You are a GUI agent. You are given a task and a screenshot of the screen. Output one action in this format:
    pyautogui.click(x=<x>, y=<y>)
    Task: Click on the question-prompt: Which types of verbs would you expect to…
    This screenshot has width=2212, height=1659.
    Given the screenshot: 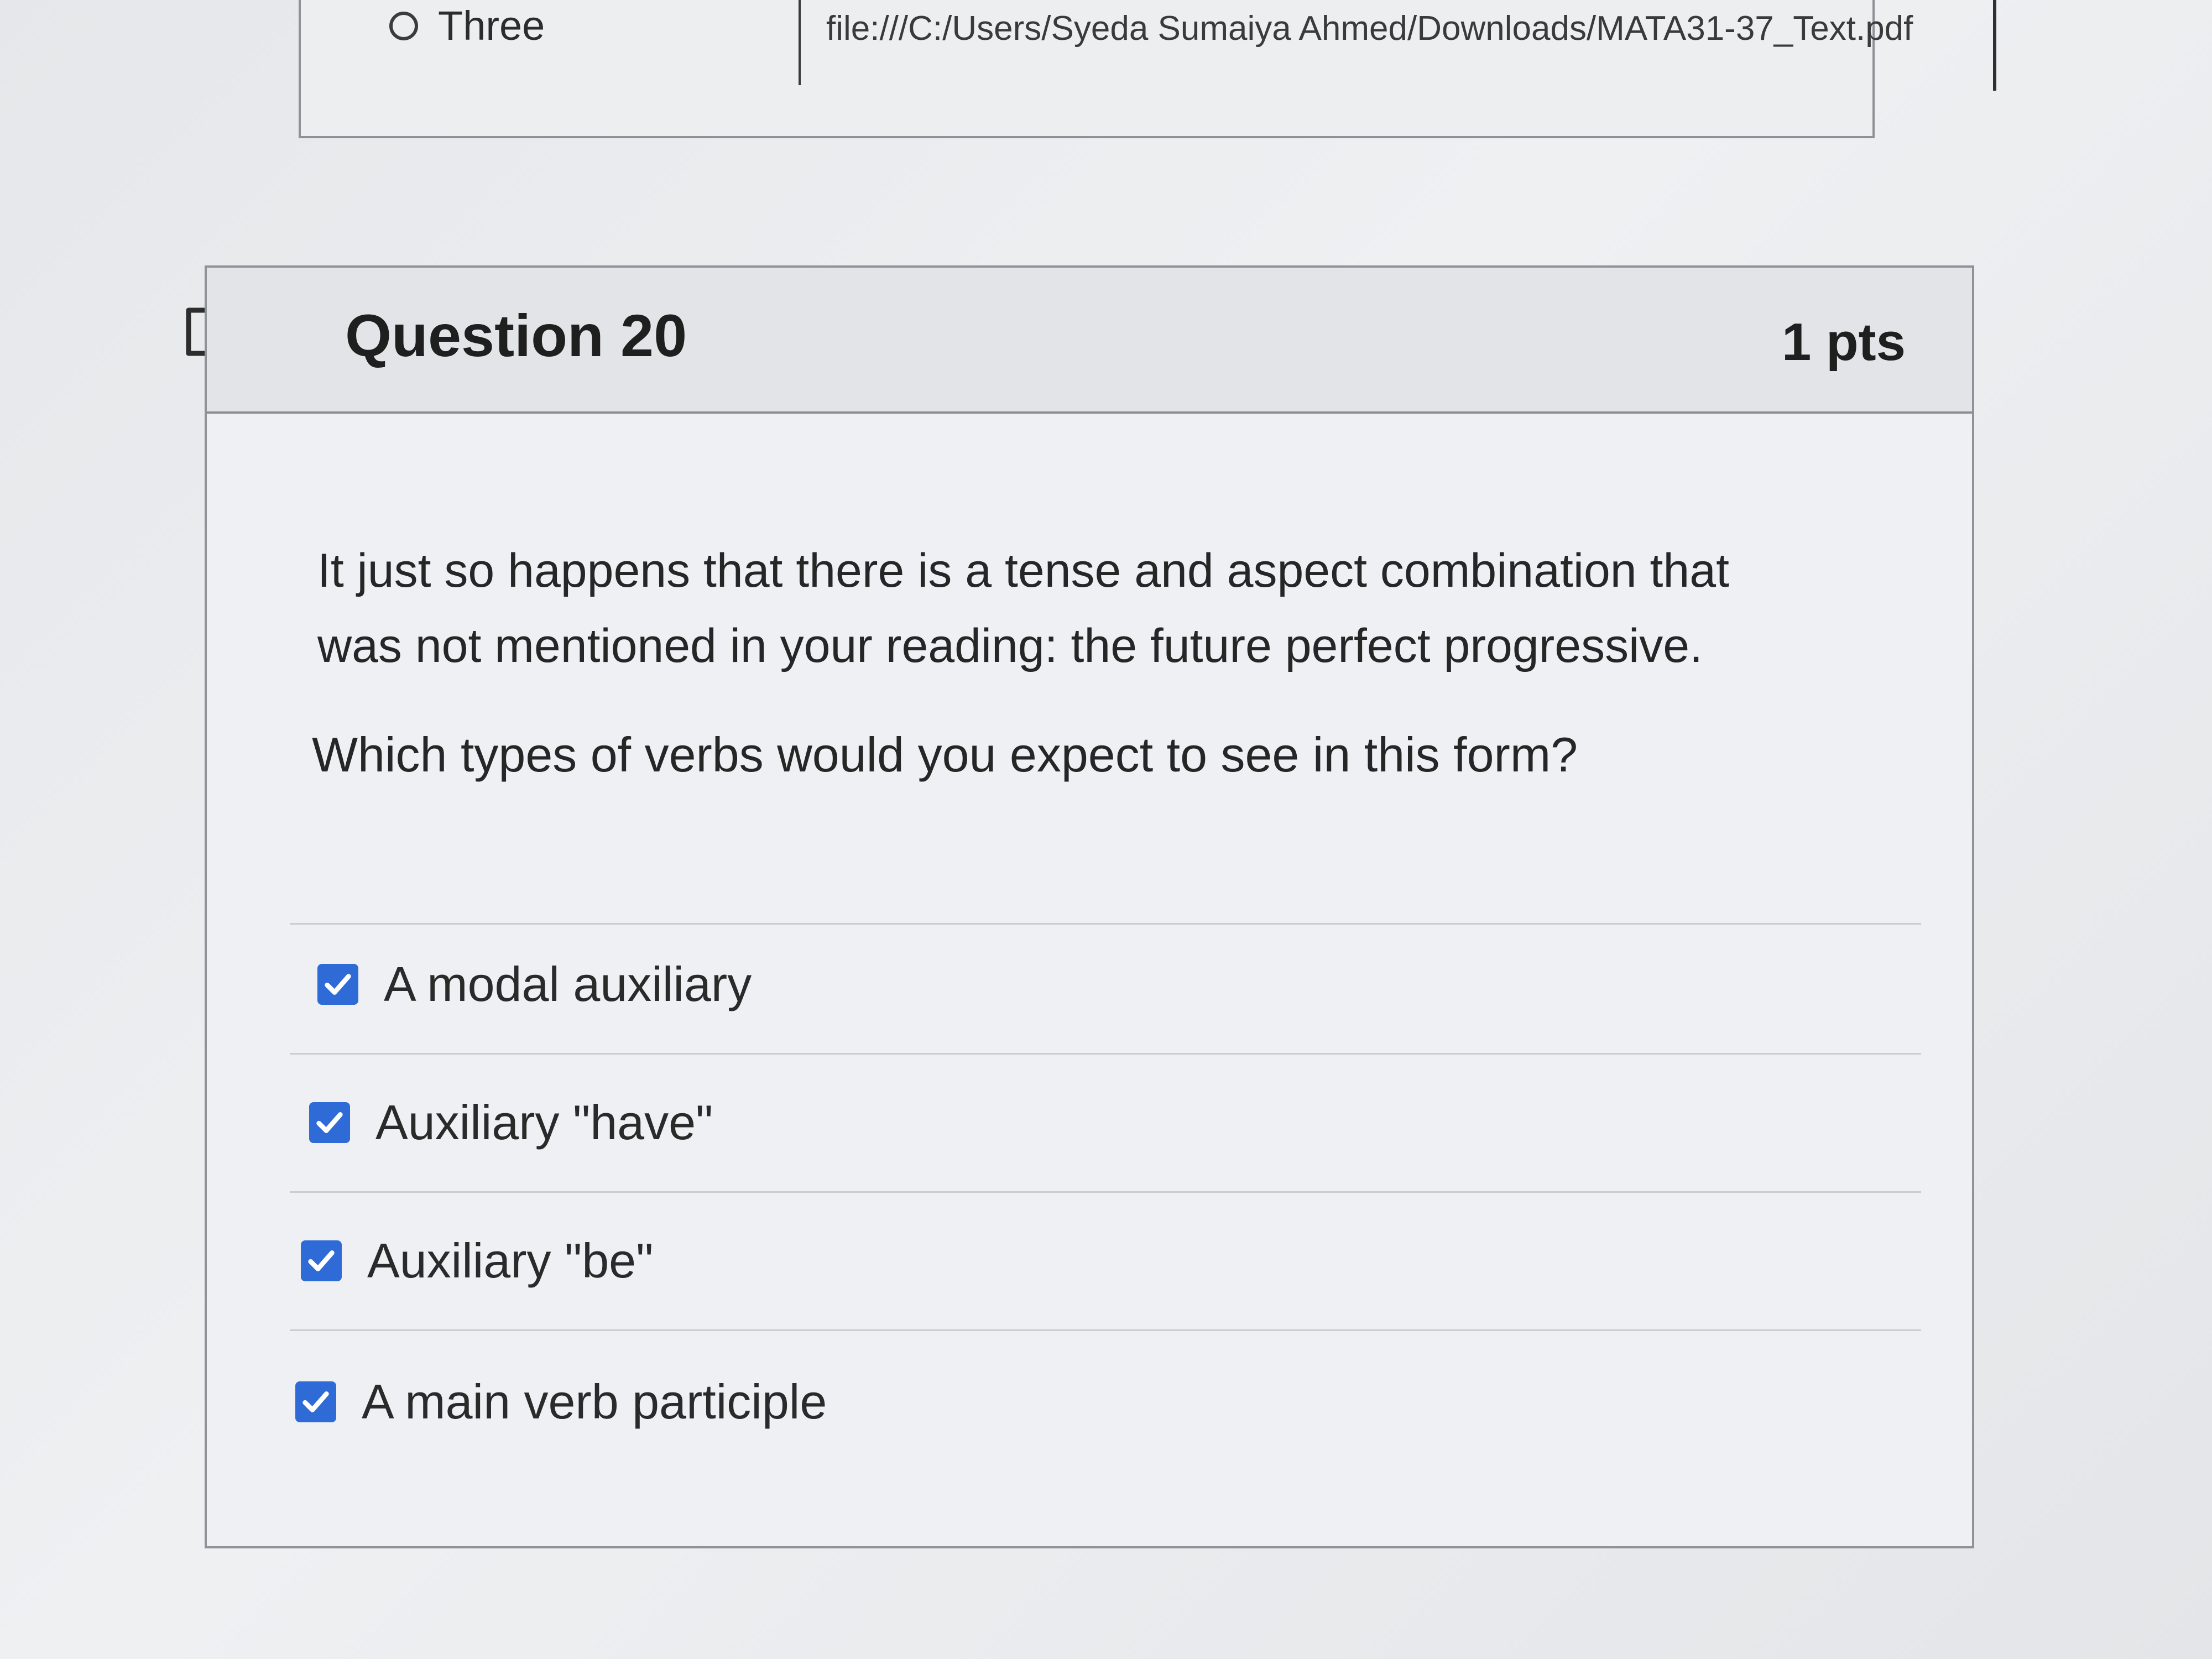 What is the action you would take?
    pyautogui.click(x=945, y=755)
    